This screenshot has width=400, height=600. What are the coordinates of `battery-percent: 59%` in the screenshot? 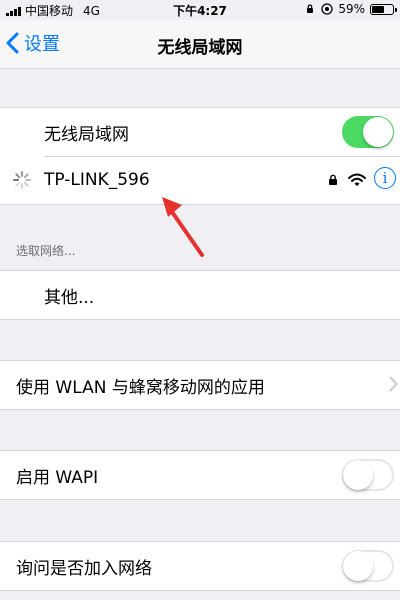 It's located at (351, 9).